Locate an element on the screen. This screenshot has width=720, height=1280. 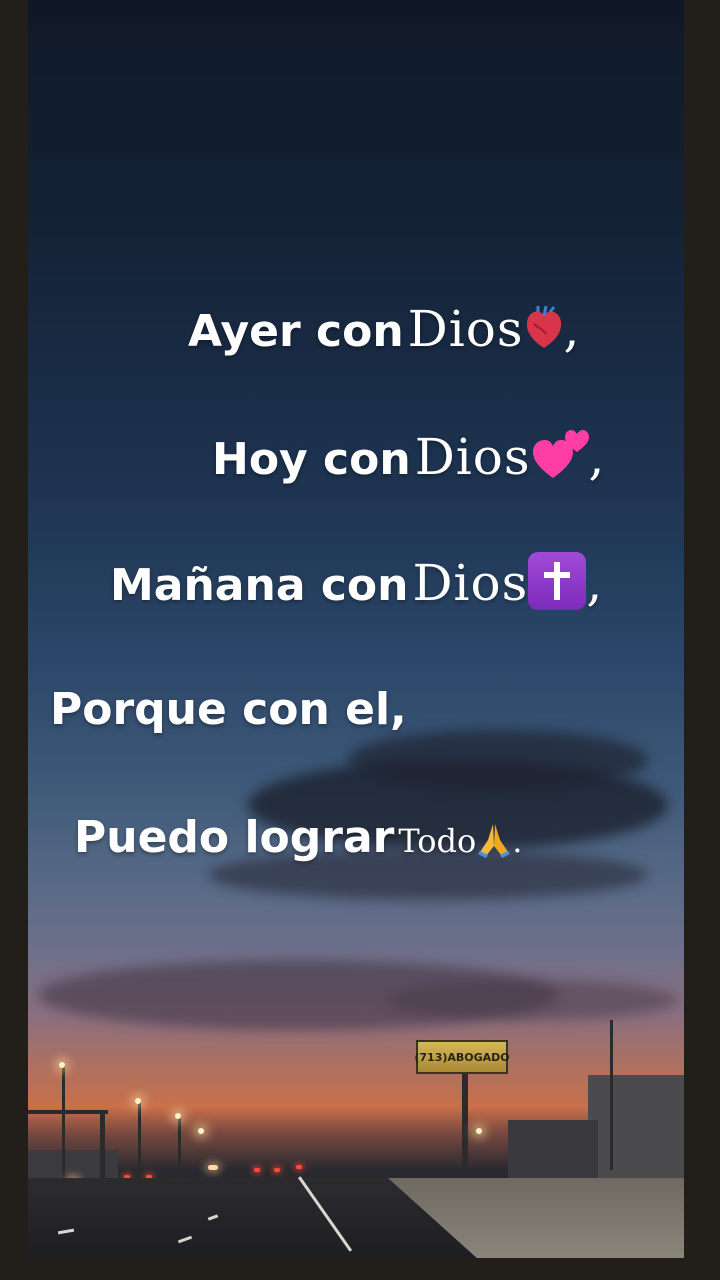
quote-line-3-lead: Mañana con is located at coordinates (259, 585).